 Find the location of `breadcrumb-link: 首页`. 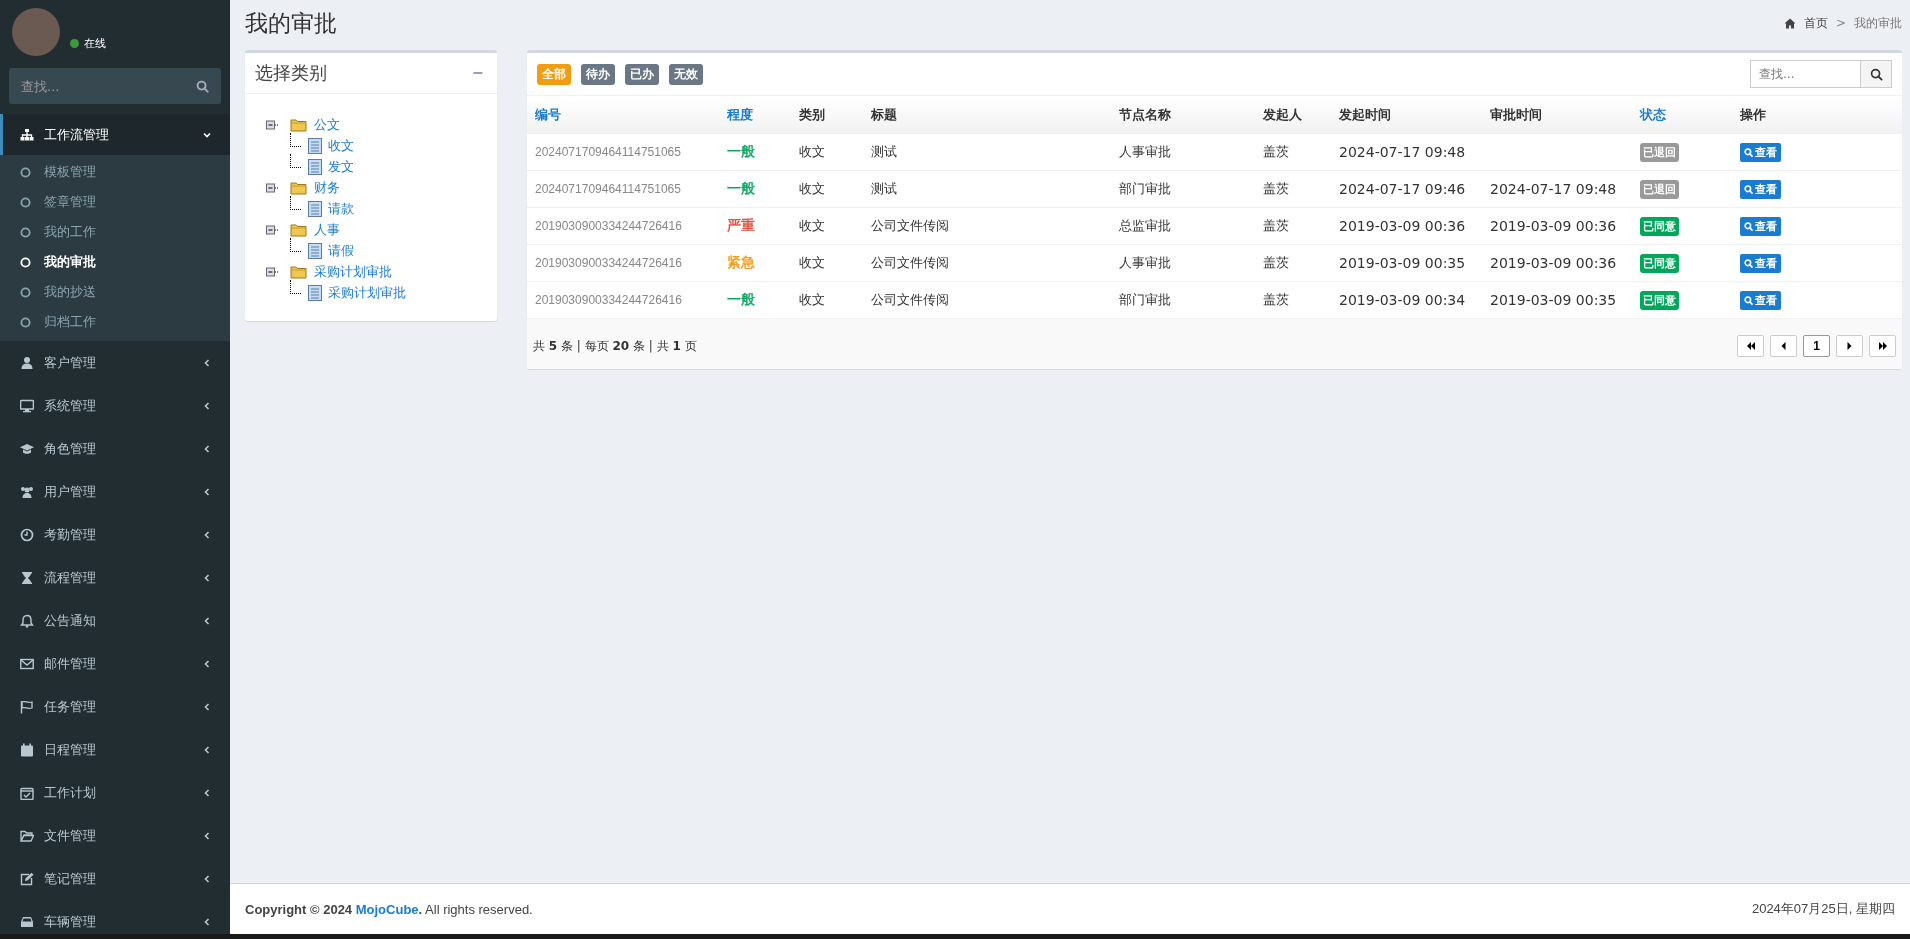

breadcrumb-link: 首页 is located at coordinates (1815, 23).